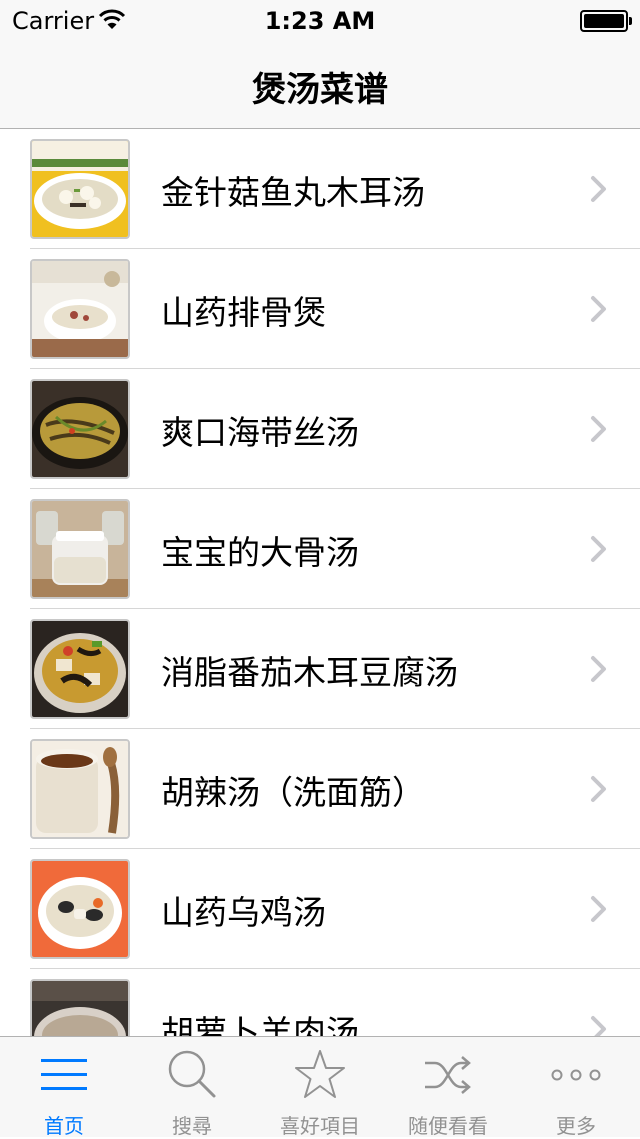 Image resolution: width=640 pixels, height=1139 pixels. What do you see at coordinates (448, 1075) in the screenshot?
I see `shuffle-icon` at bounding box center [448, 1075].